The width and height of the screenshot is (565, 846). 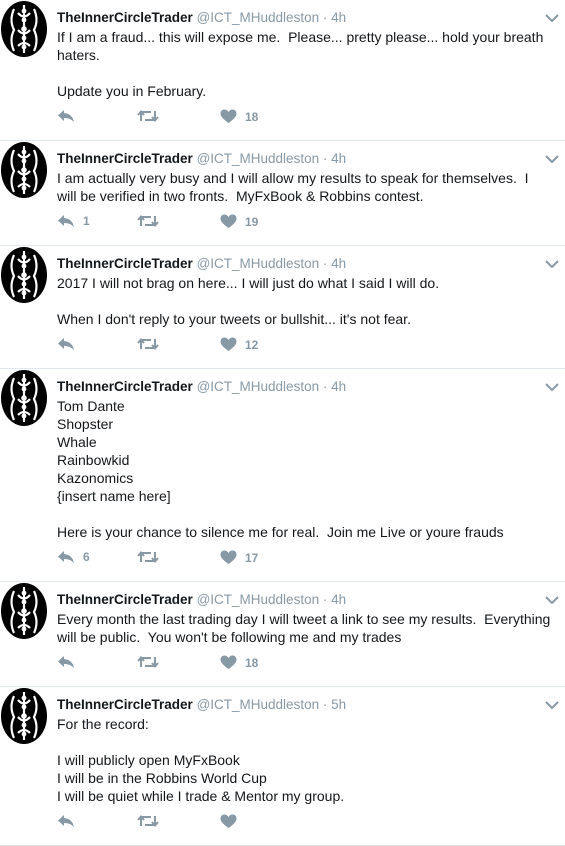 What do you see at coordinates (306, 825) in the screenshot?
I see `tweet-actions` at bounding box center [306, 825].